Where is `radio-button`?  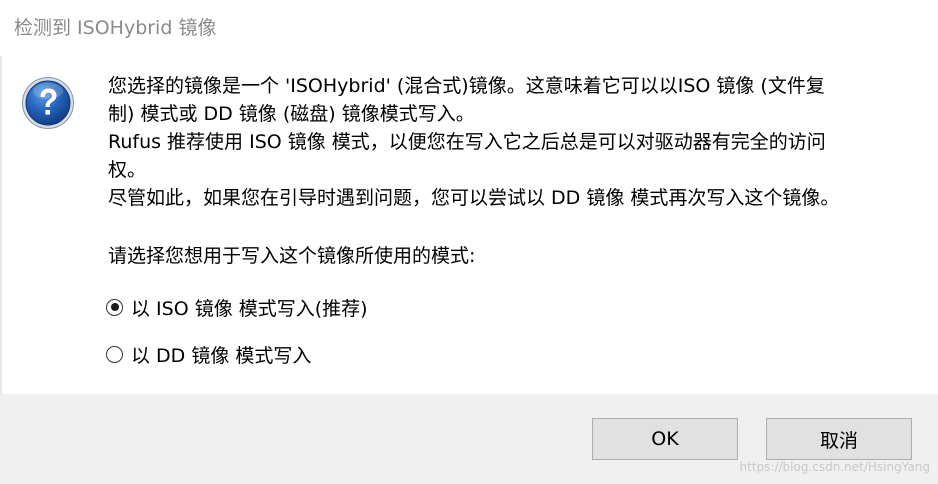 radio-button is located at coordinates (114, 354).